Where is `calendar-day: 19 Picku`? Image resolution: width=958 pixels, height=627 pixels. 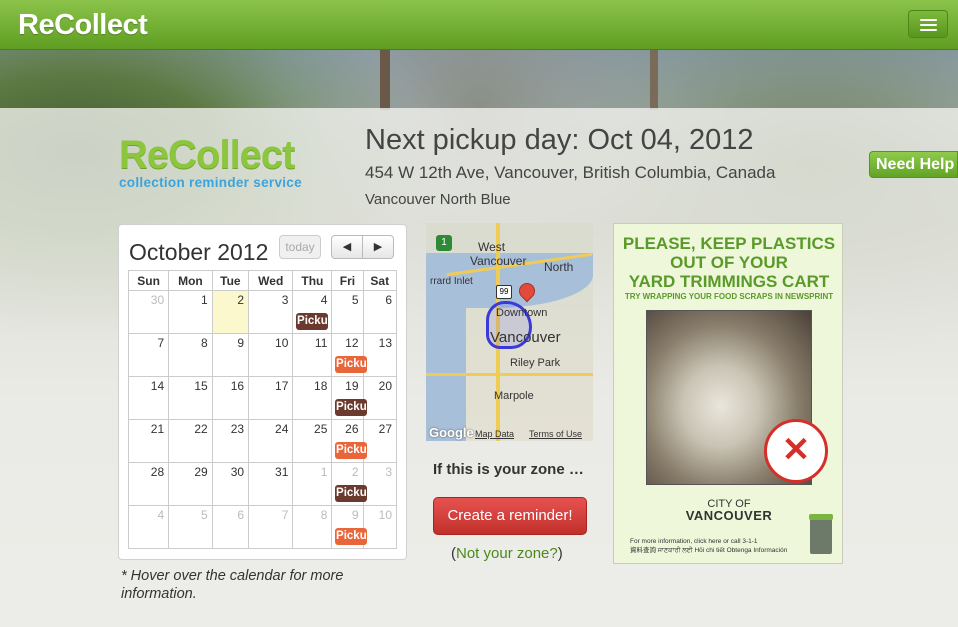 calendar-day: 19 Picku is located at coordinates (349, 398).